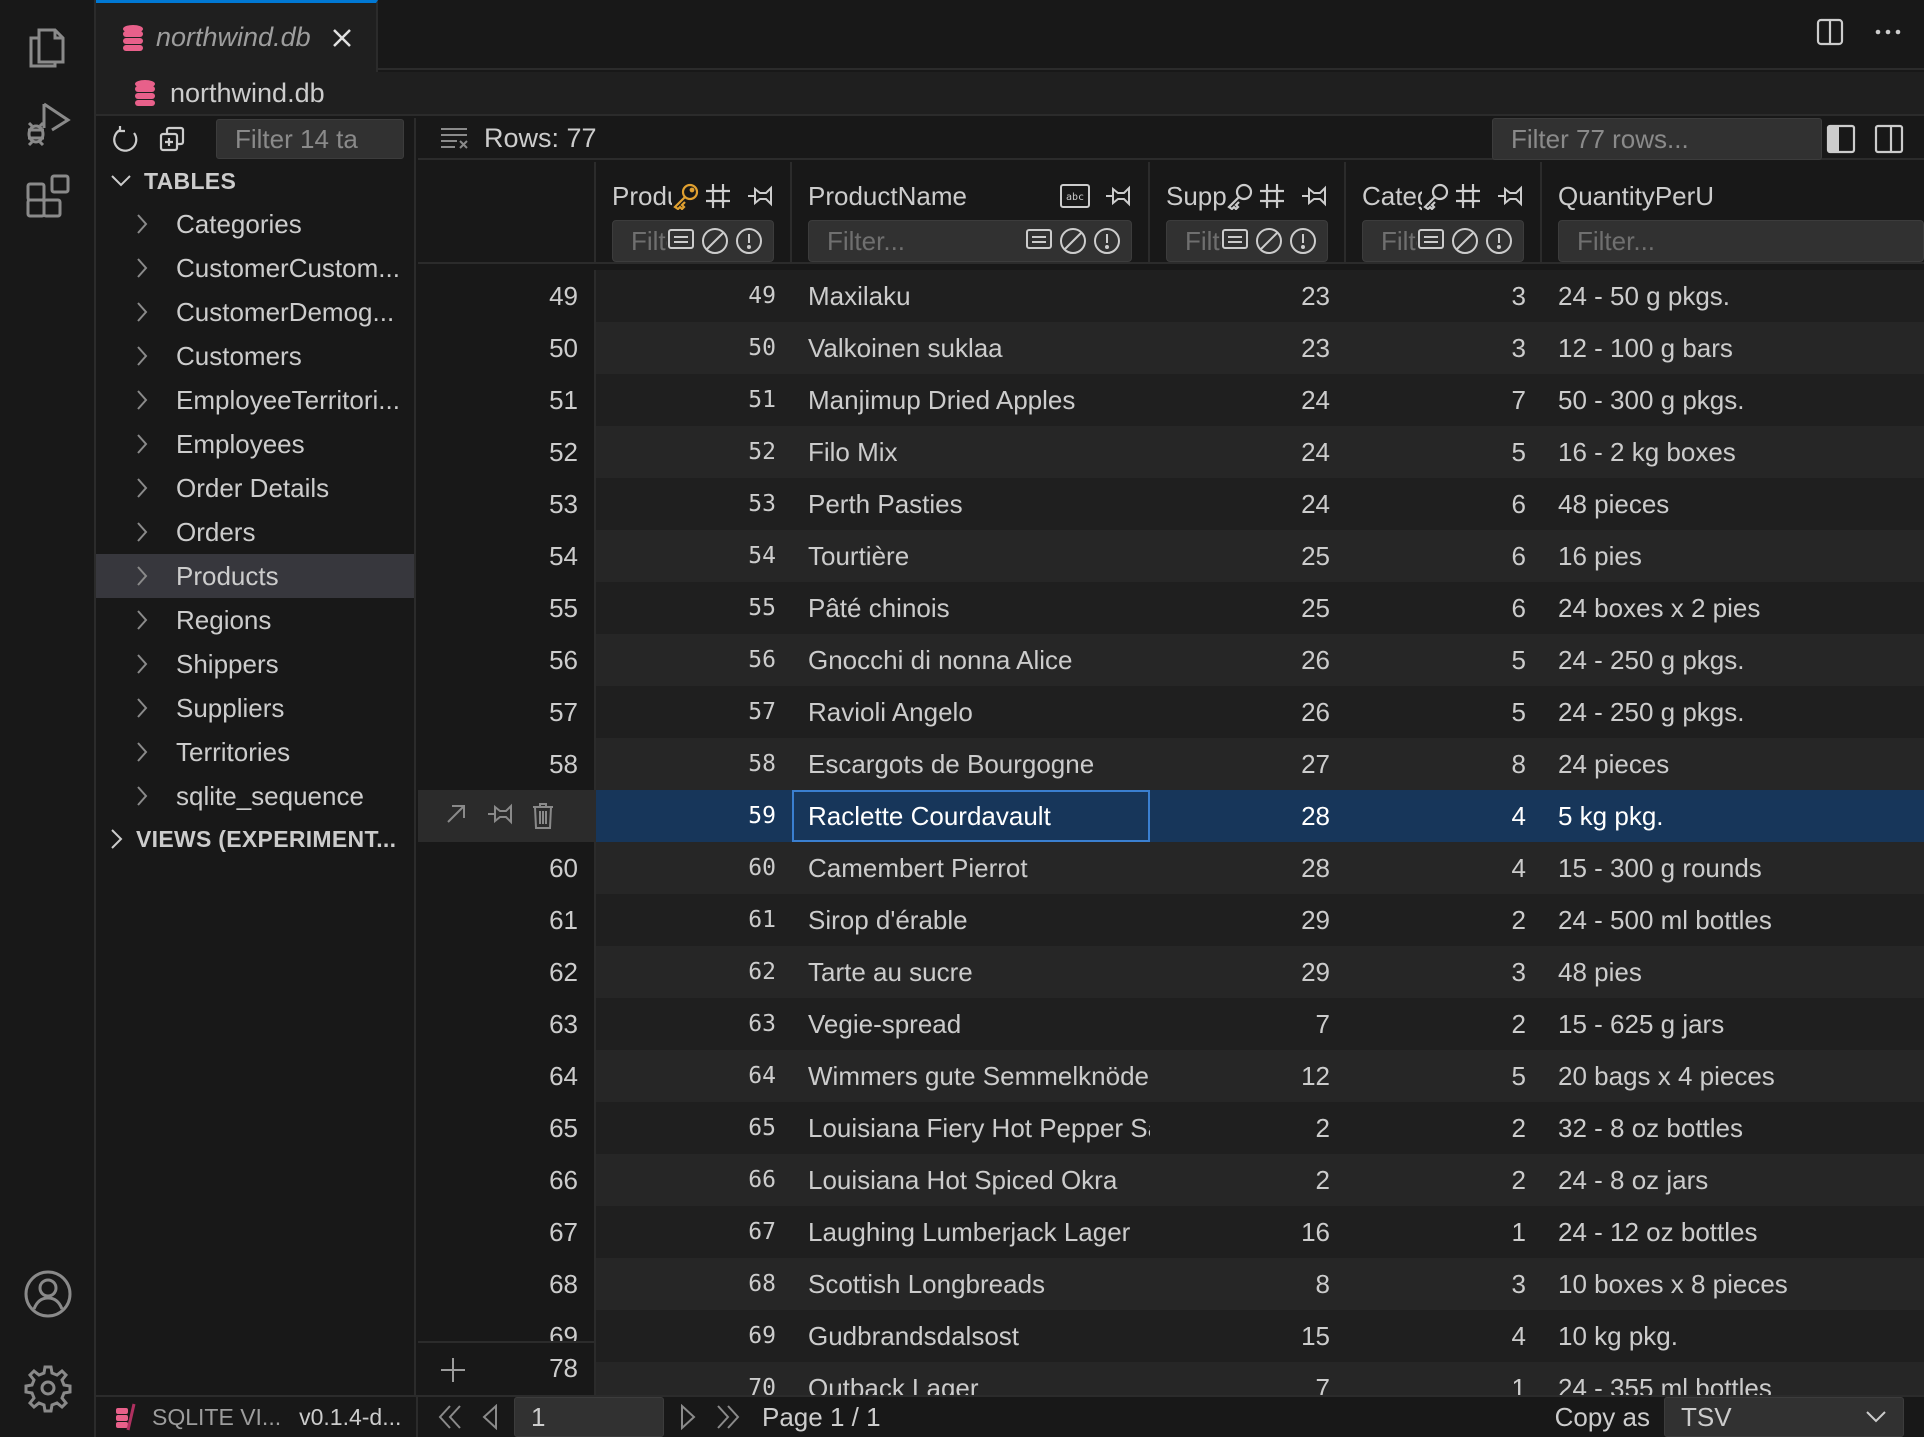  What do you see at coordinates (1171, 972) in the screenshot?
I see `table-row: 62 62 Tarte au sucre 29 3 48 pies` at bounding box center [1171, 972].